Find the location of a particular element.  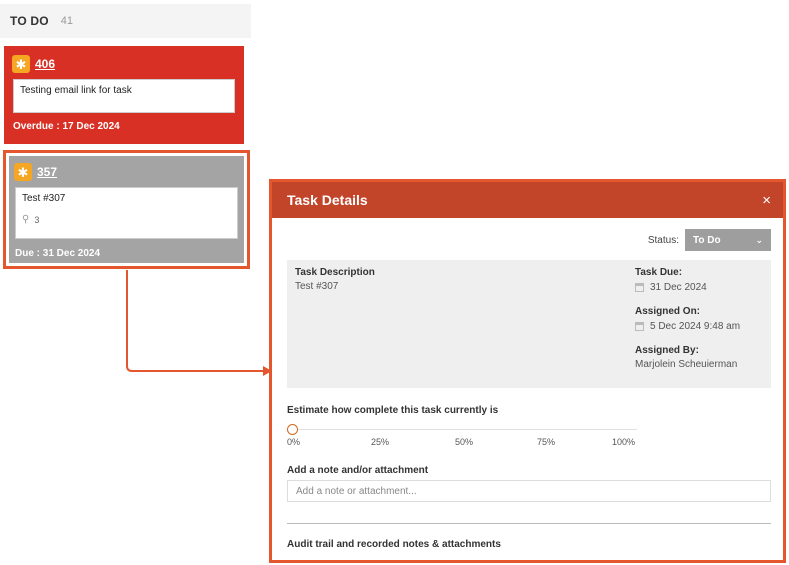

divider is located at coordinates (529, 523).